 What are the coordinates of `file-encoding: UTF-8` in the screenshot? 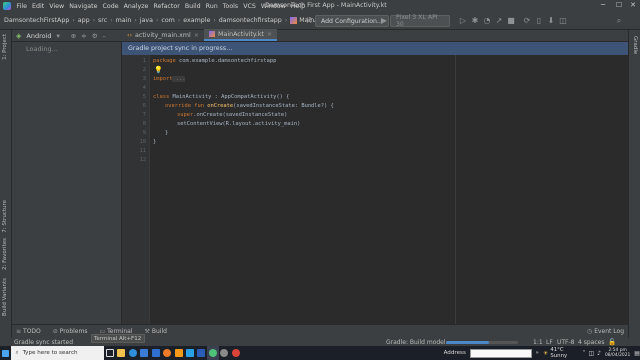 It's located at (566, 342).